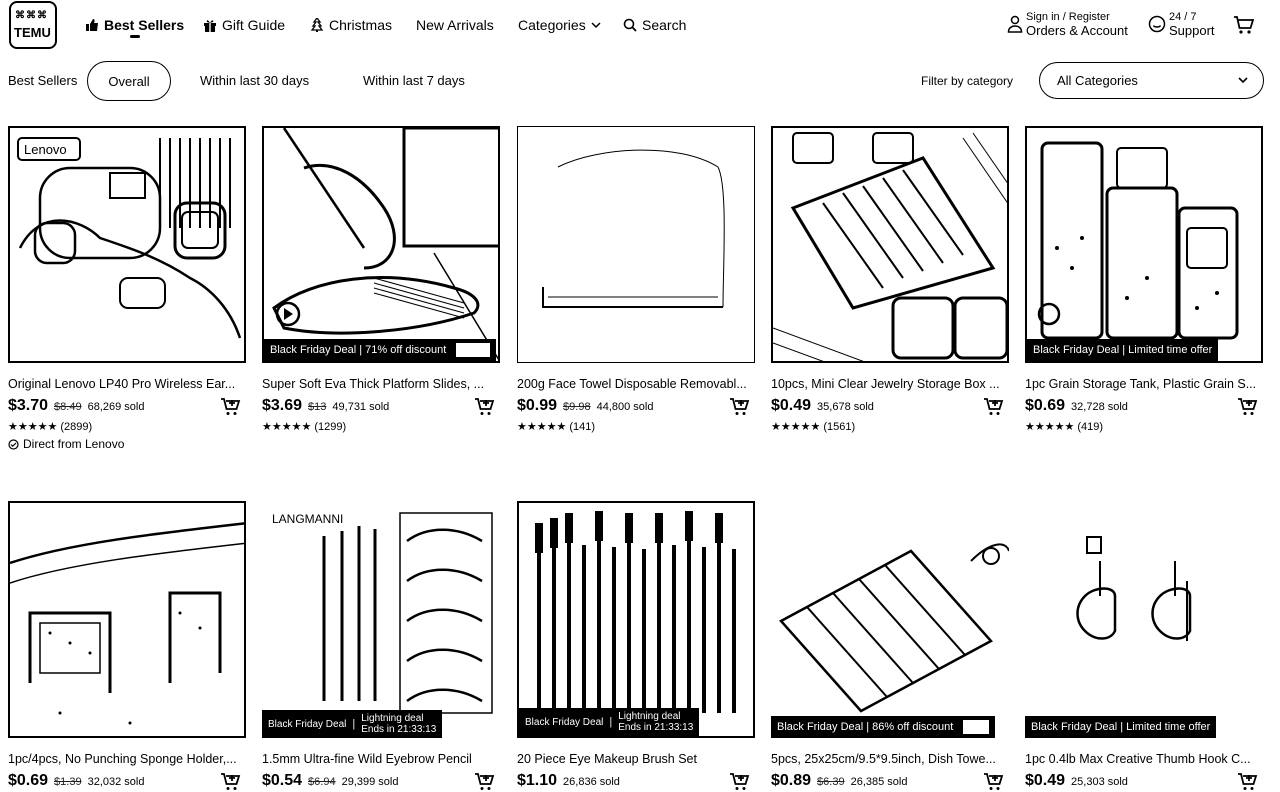  What do you see at coordinates (129, 238) in the screenshot?
I see `earbuds-illustration: Lenovo` at bounding box center [129, 238].